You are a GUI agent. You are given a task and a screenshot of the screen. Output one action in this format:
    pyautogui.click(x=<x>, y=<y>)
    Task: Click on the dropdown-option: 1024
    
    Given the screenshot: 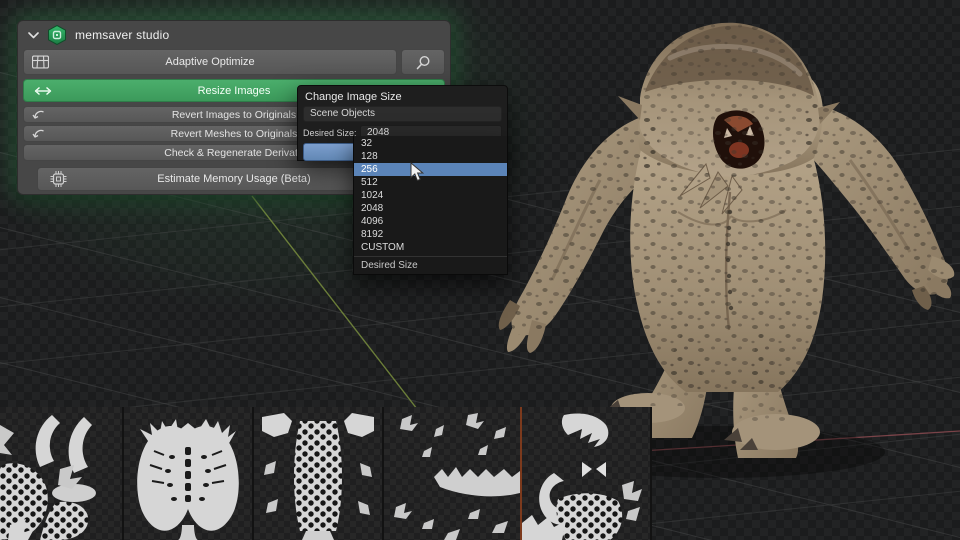 What is the action you would take?
    pyautogui.click(x=430, y=195)
    